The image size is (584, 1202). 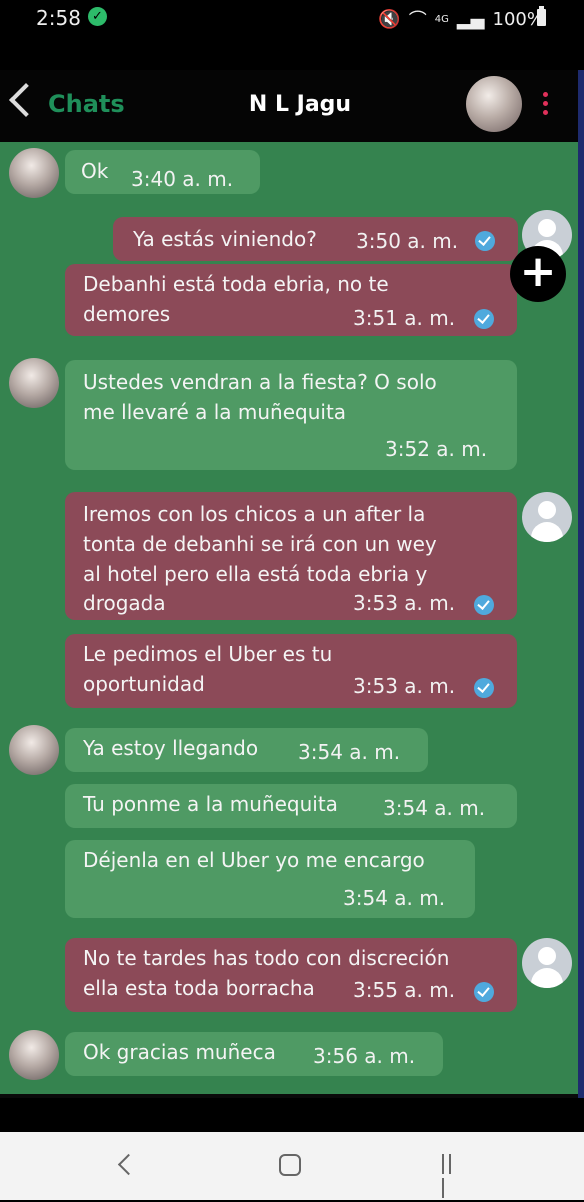 I want to click on message-text: tonta de debanhi se irá con un wey, so click(x=260, y=544).